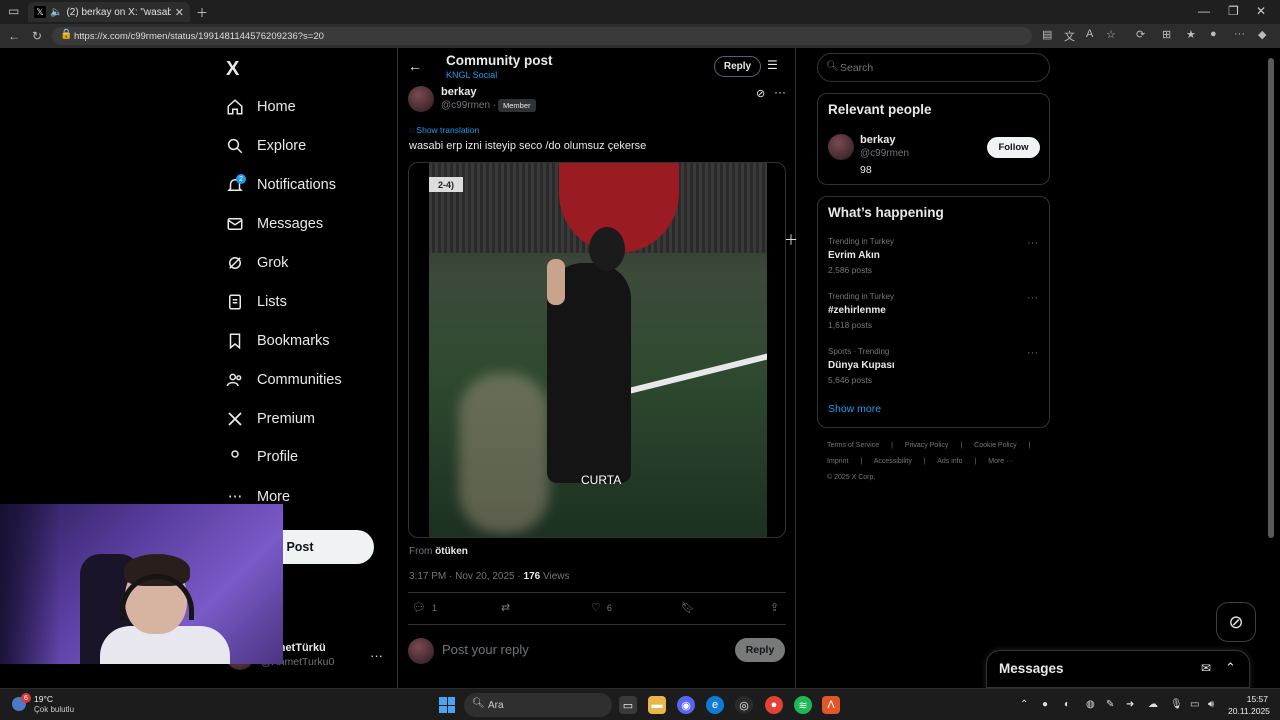 The width and height of the screenshot is (1280, 720). What do you see at coordinates (1130, 704) in the screenshot?
I see `tray-arrow-icon: ➜` at bounding box center [1130, 704].